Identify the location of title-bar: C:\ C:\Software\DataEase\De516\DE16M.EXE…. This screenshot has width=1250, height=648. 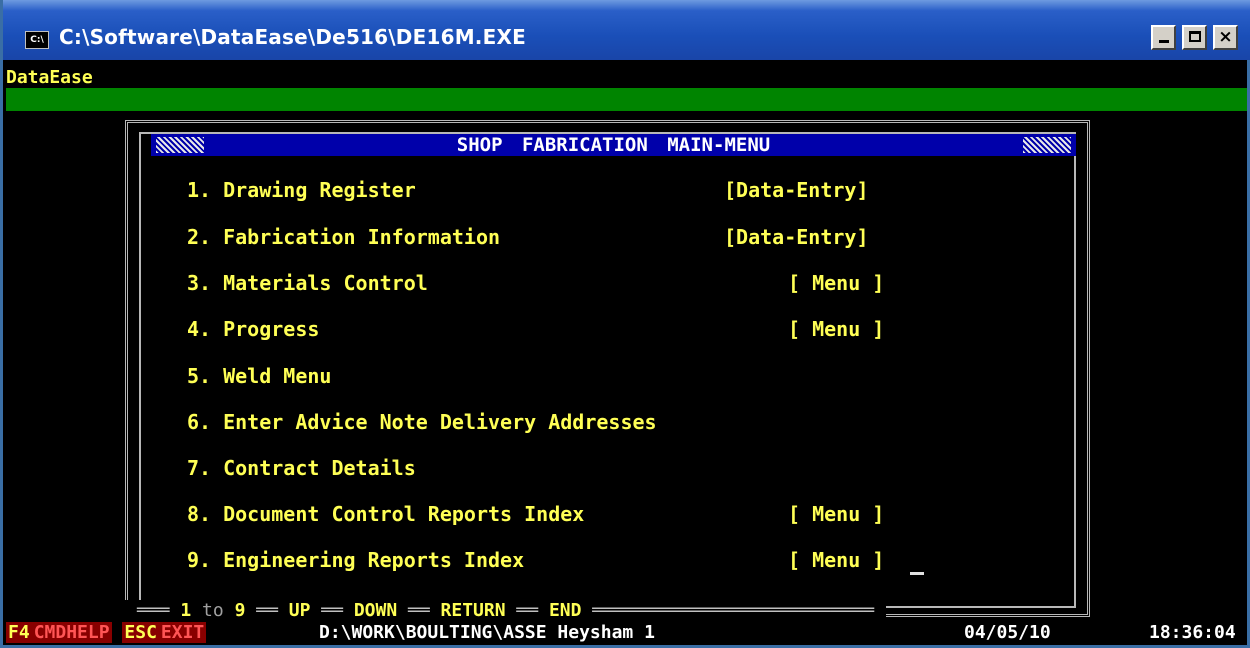
(626, 30).